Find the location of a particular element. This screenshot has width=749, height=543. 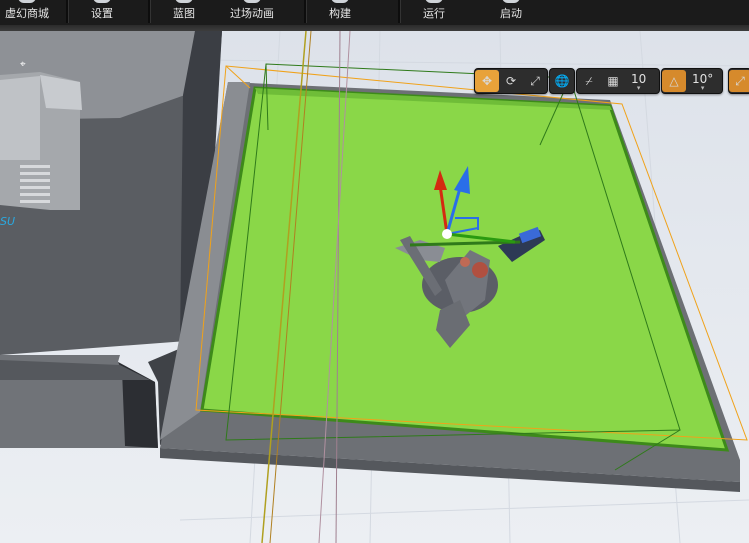

scale-icon: ⤢ is located at coordinates (535, 80).